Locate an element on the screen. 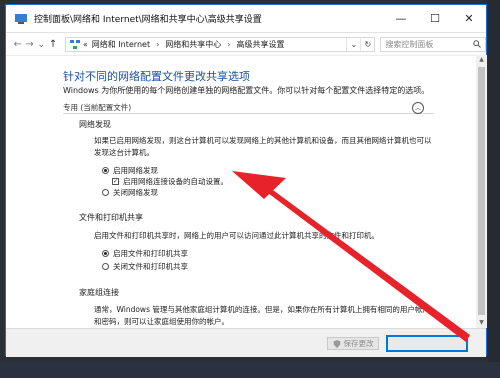  address-field: « 网络和 Internet › 网络和共享中心 › 高级共享设置 ⌄ ↻ is located at coordinates (220, 44).